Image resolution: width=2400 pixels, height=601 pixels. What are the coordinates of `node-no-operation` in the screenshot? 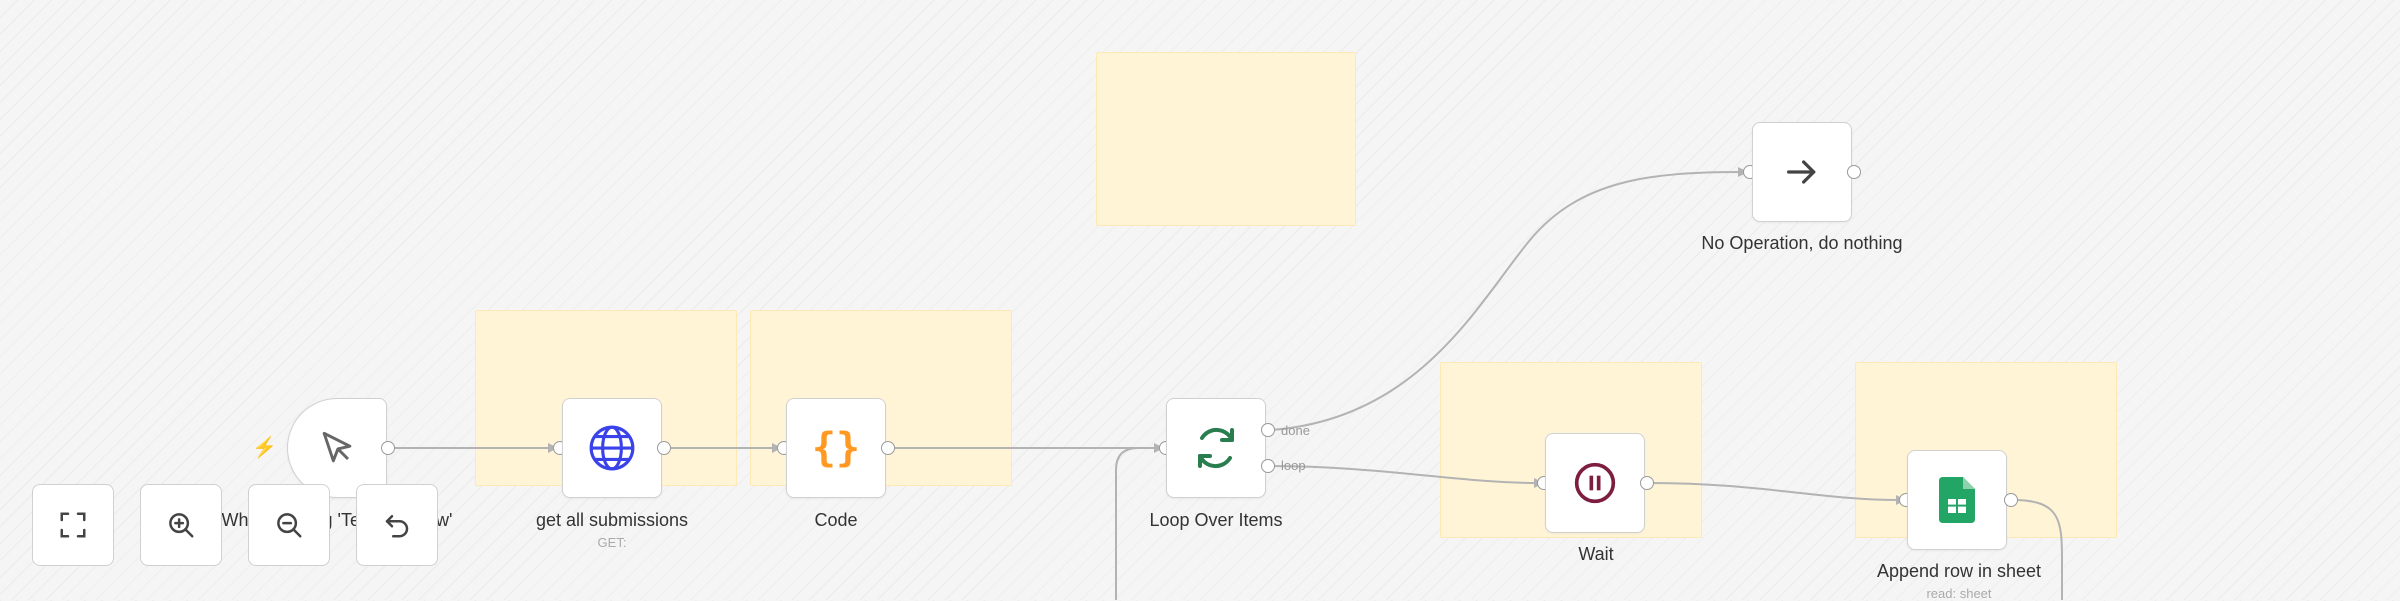 It's located at (1802, 172).